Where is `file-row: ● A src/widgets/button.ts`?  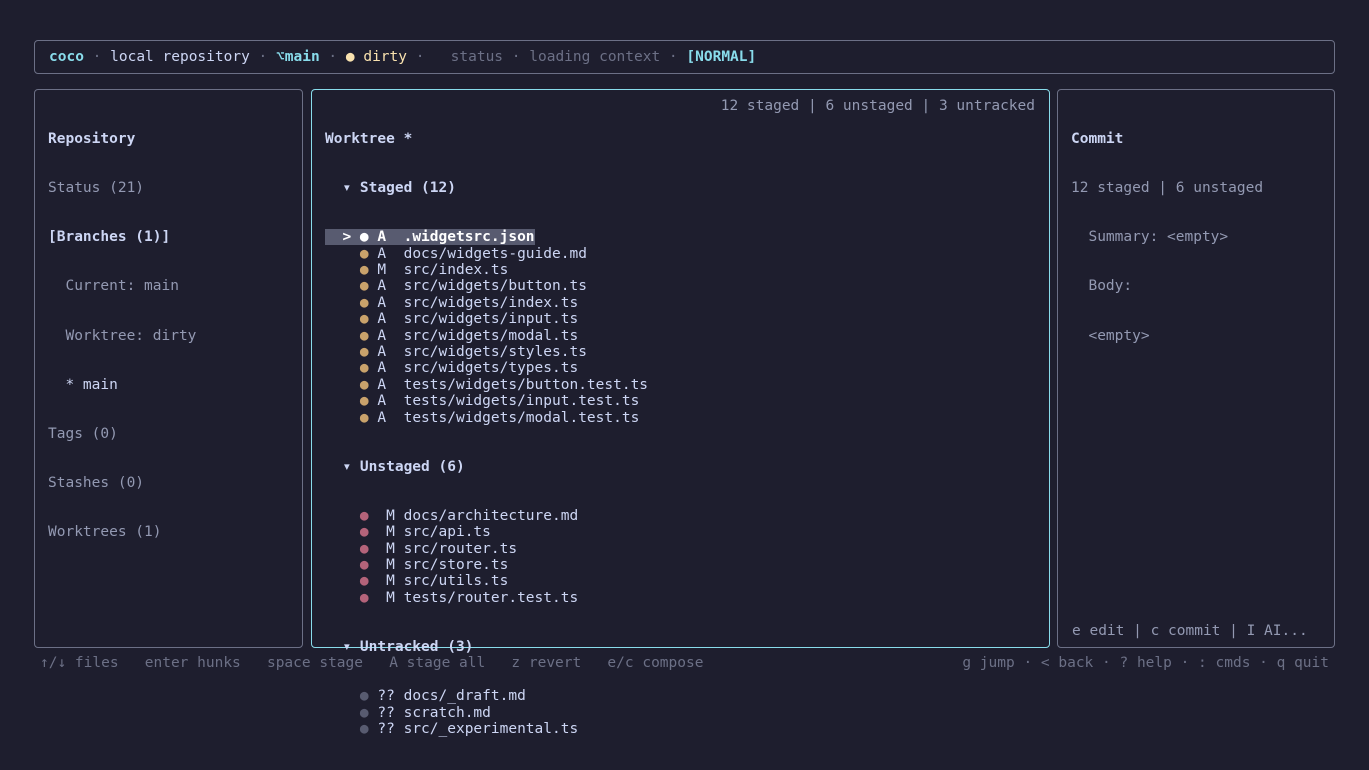
file-row: ● A src/widgets/button.ts is located at coordinates (486, 286).